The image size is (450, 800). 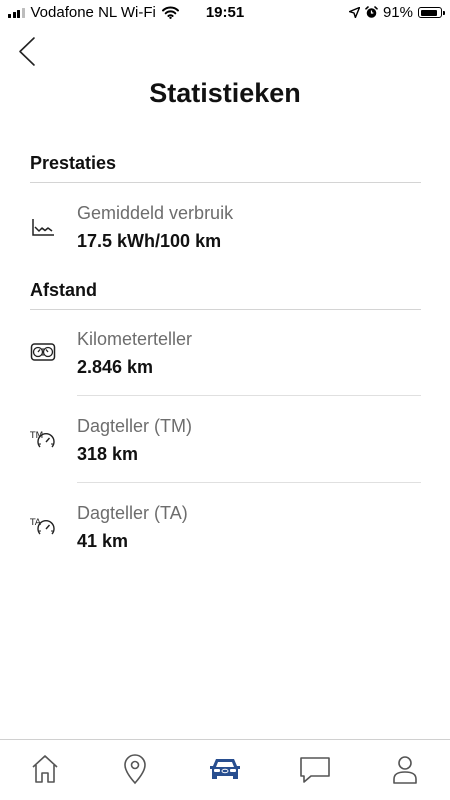 What do you see at coordinates (108, 454) in the screenshot?
I see `stat-value: 318 km` at bounding box center [108, 454].